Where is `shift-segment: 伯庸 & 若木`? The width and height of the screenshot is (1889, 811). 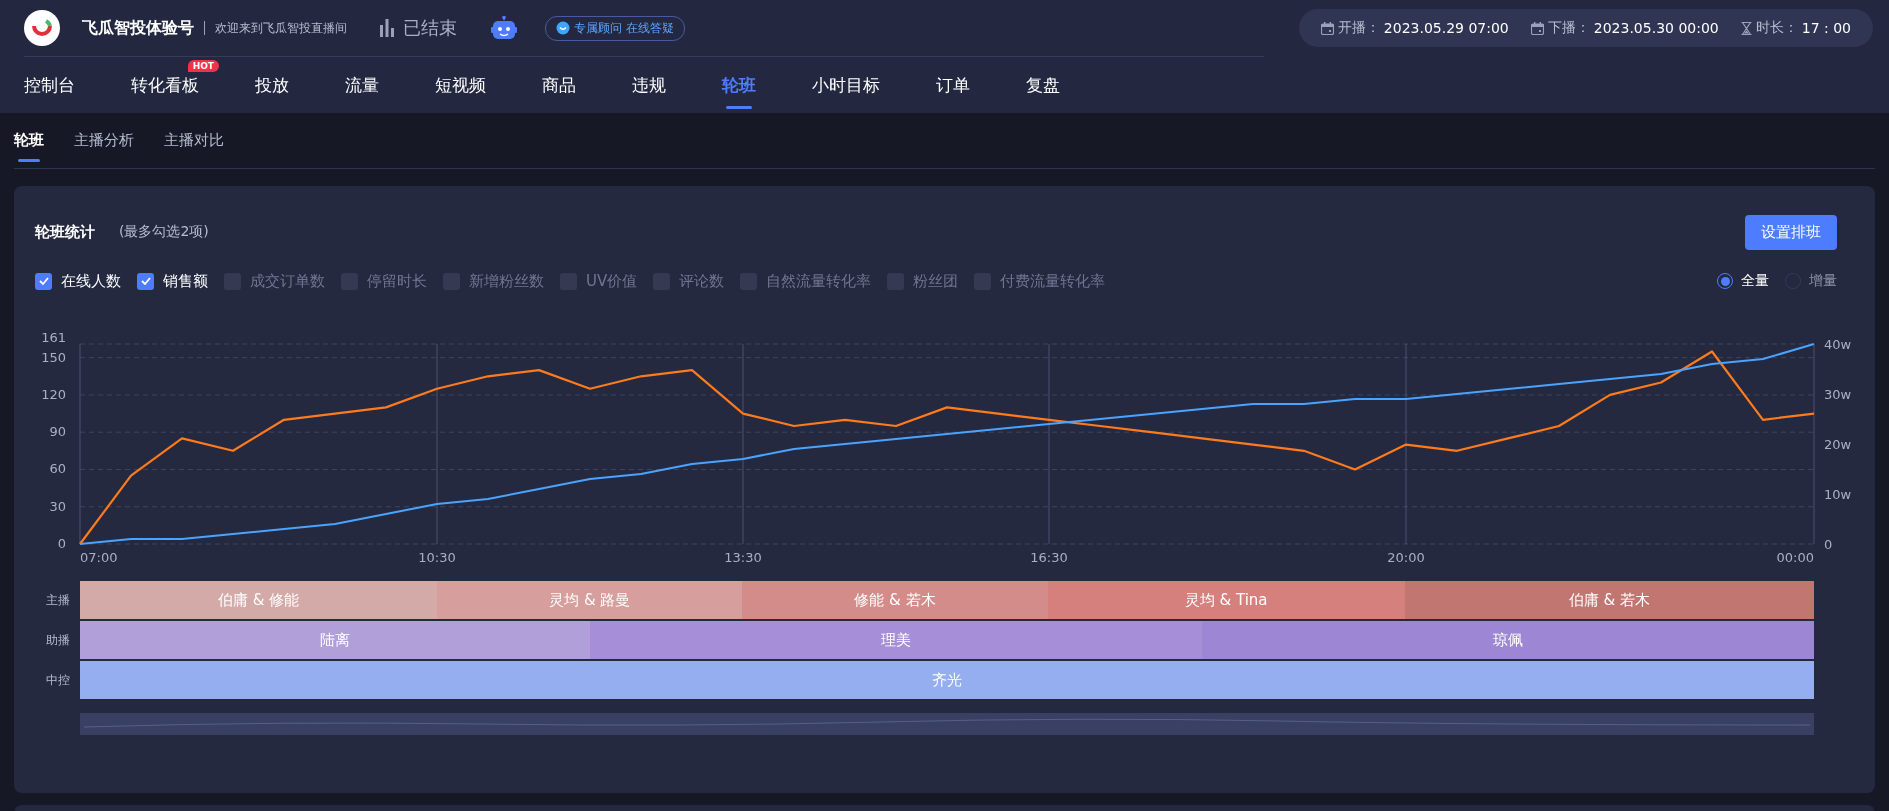 shift-segment: 伯庸 & 若木 is located at coordinates (1609, 600).